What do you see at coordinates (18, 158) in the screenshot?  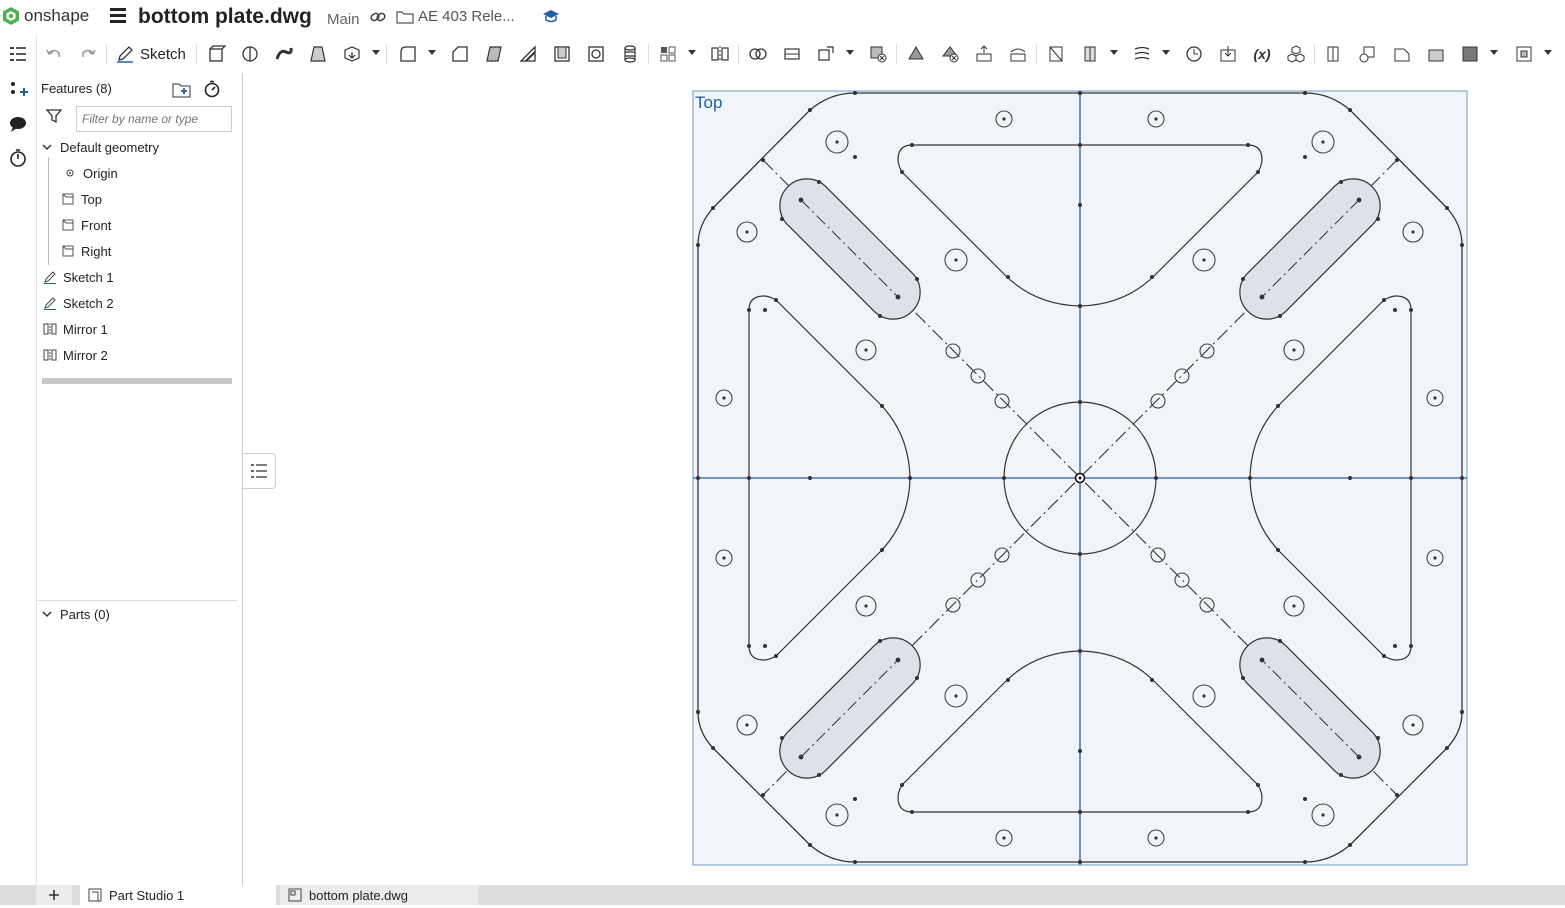 I see `history-toggle` at bounding box center [18, 158].